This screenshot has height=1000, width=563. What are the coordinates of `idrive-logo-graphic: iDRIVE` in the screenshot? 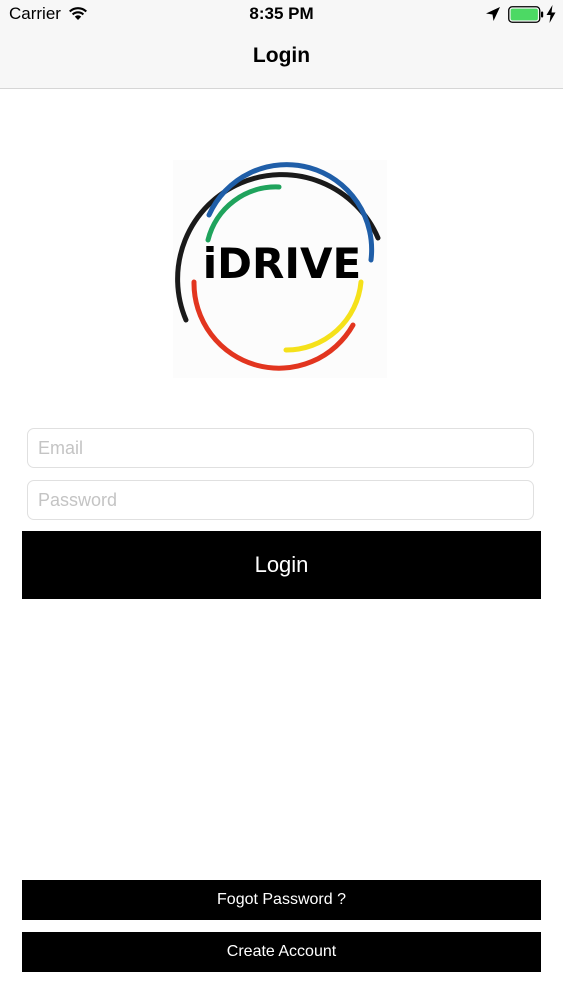 It's located at (278, 266).